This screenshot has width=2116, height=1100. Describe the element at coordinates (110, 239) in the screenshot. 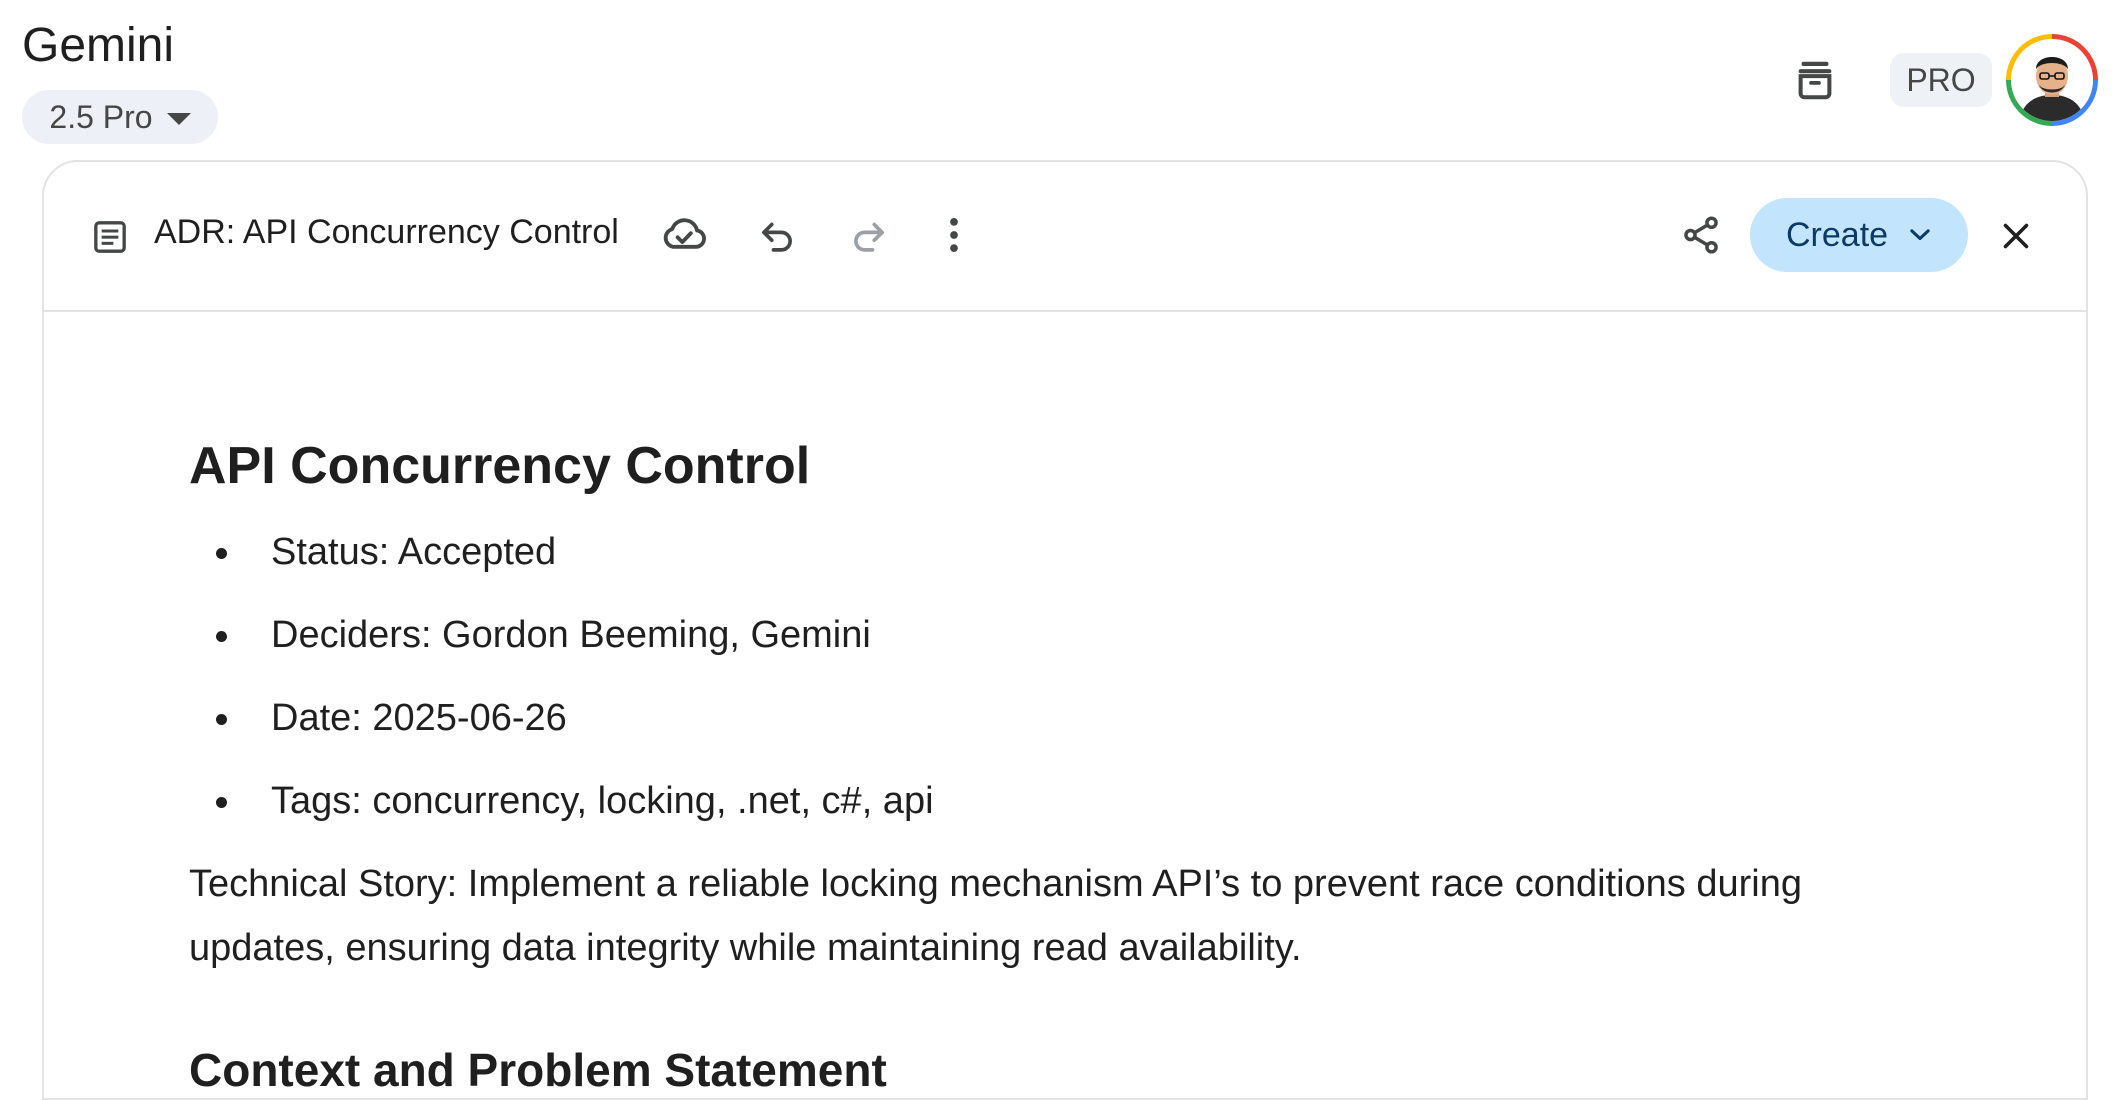

I see `document-icon` at that location.